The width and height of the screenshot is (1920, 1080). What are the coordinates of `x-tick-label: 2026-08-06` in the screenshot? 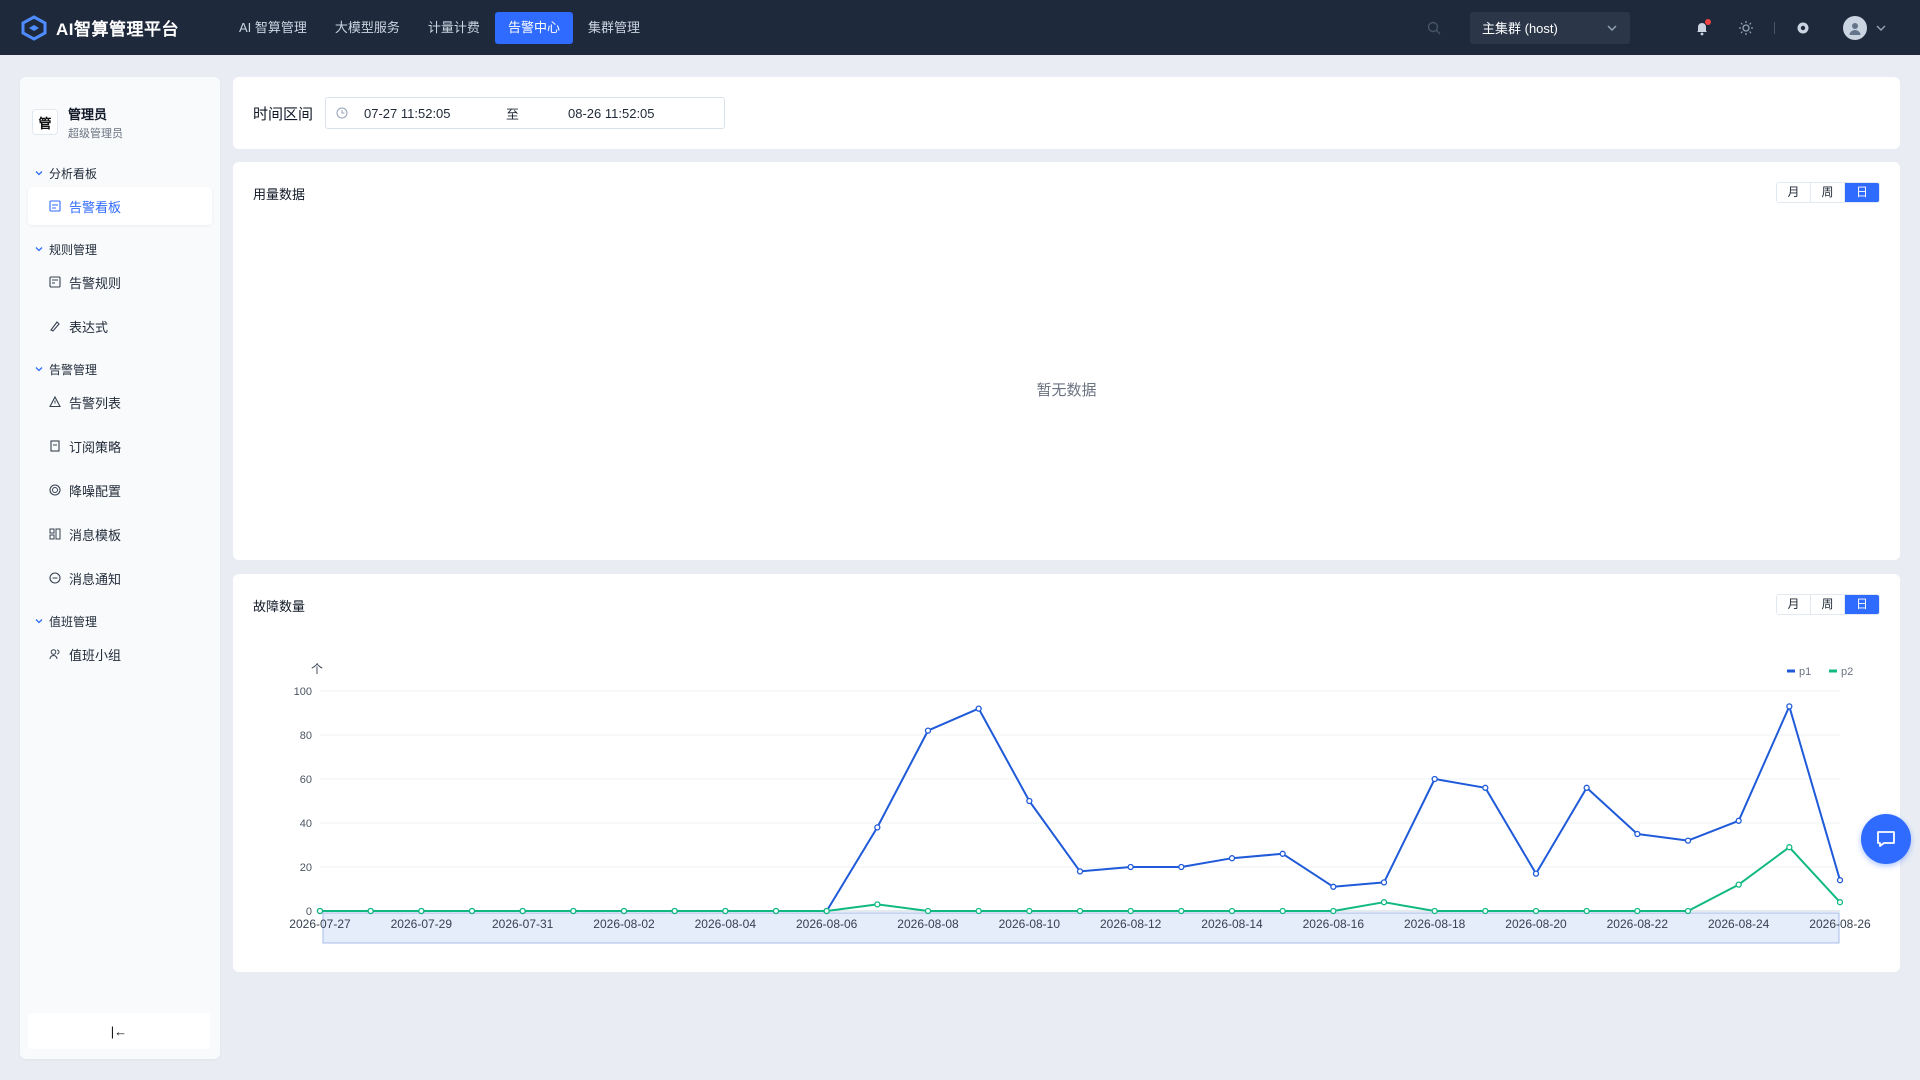 It's located at (827, 924).